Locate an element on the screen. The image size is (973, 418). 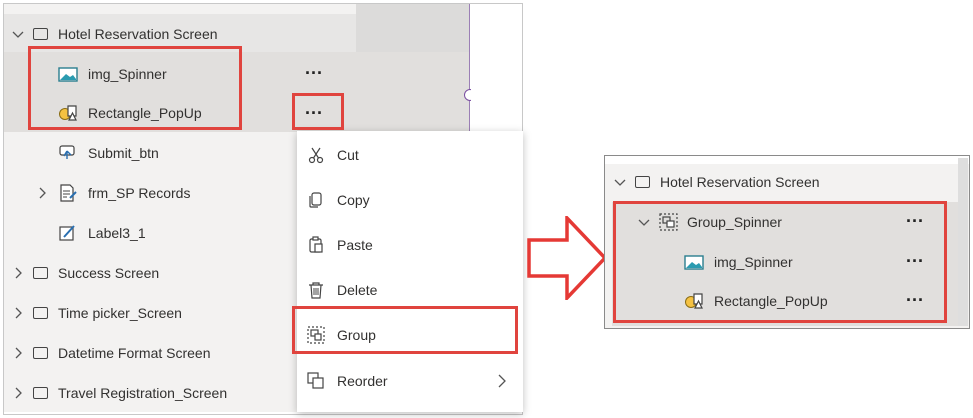
tree-item-label3-1: Label3_1 is located at coordinates (102, 233).